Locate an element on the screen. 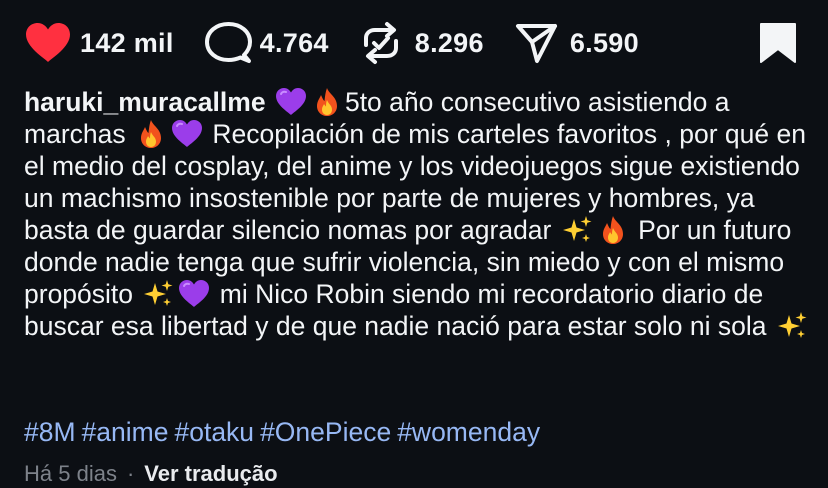  comment-action: 4.764 is located at coordinates (266, 43).